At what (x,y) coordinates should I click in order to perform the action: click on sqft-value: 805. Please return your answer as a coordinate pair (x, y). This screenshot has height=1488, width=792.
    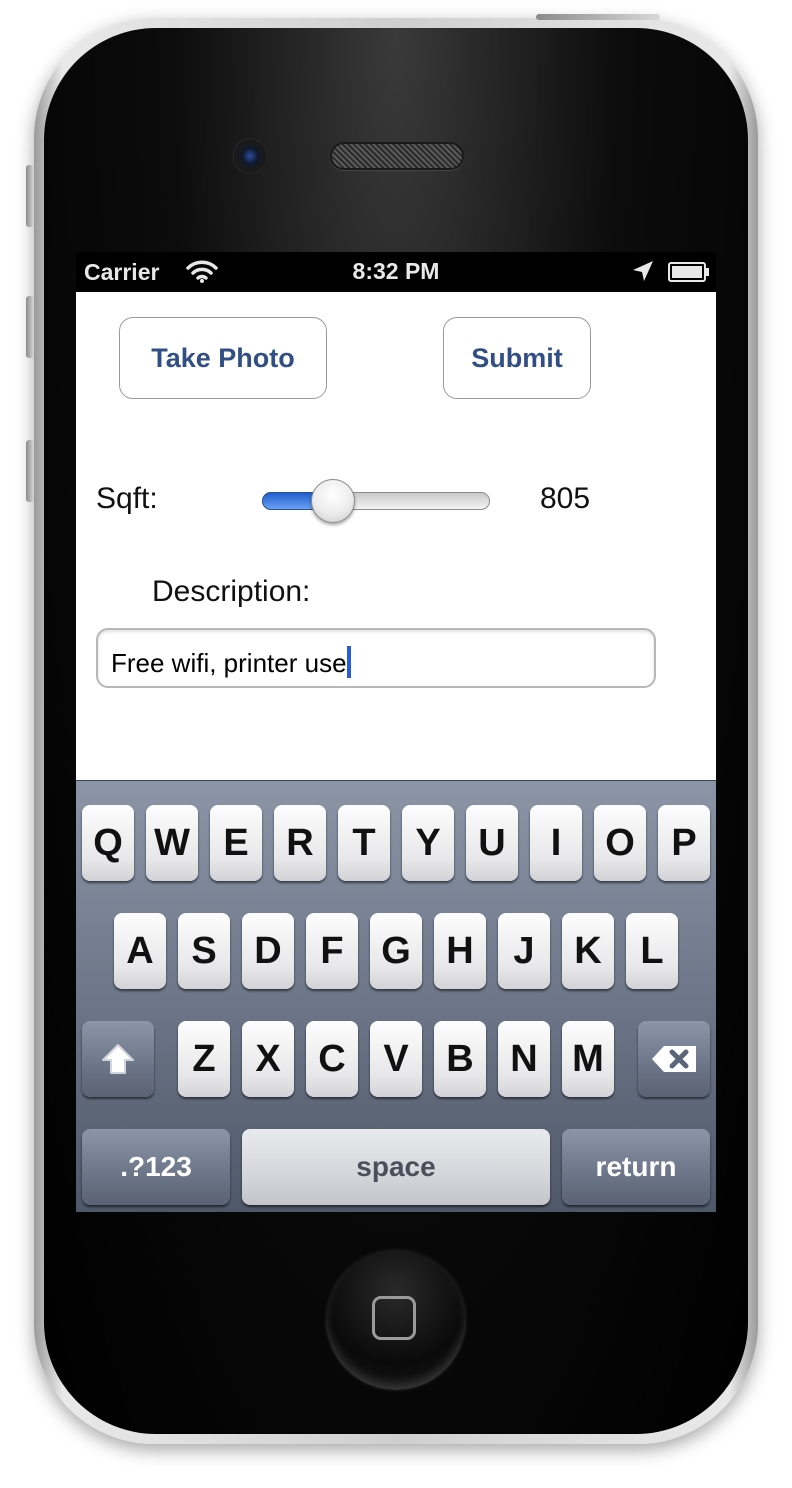
    Looking at the image, I should click on (565, 498).